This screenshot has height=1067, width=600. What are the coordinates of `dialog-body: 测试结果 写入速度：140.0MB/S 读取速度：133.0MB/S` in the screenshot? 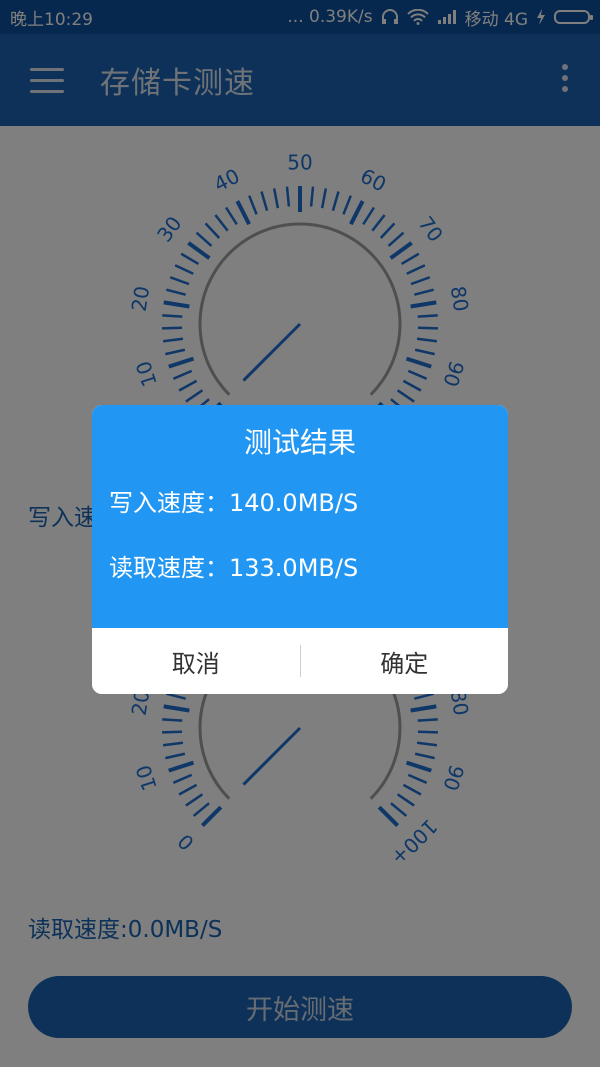 It's located at (300, 516).